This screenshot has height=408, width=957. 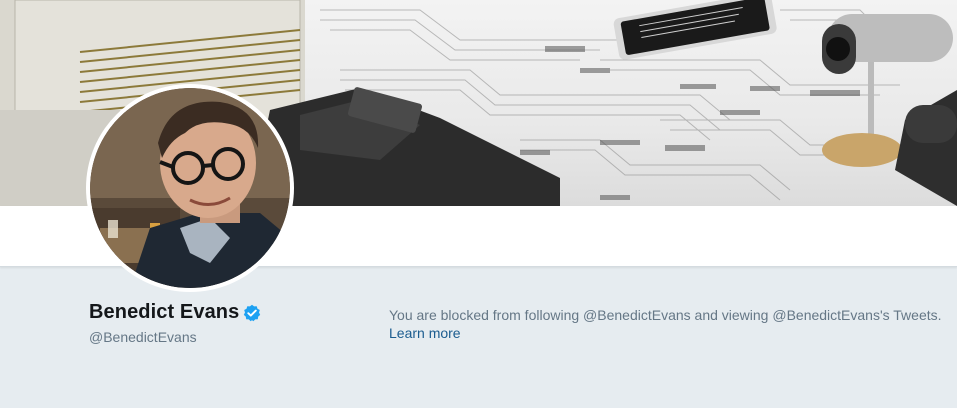 What do you see at coordinates (143, 337) in the screenshot?
I see `profile-handle: @BenedictEvans` at bounding box center [143, 337].